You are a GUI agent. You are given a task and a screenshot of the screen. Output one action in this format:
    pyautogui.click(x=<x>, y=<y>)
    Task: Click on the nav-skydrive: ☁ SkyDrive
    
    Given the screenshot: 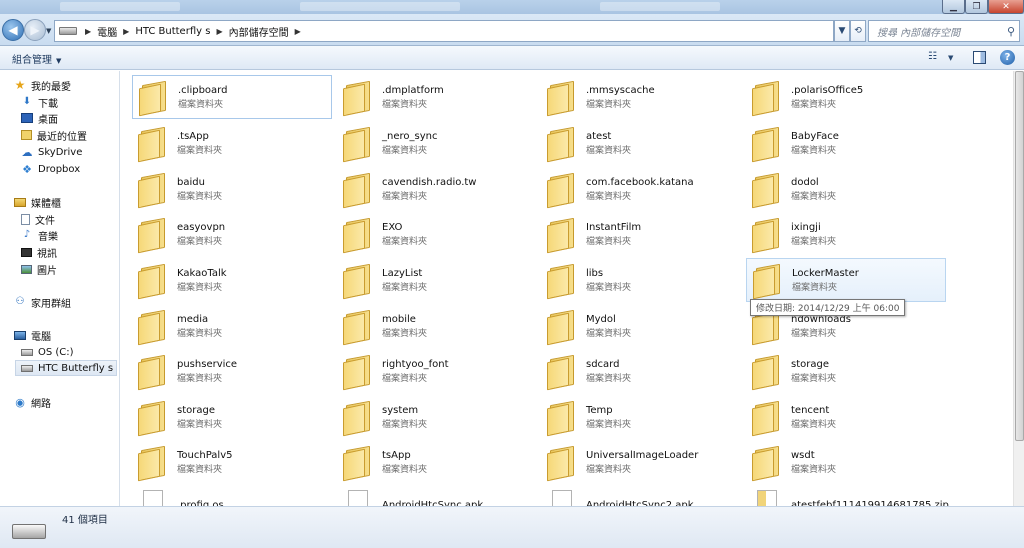 What is the action you would take?
    pyautogui.click(x=52, y=152)
    